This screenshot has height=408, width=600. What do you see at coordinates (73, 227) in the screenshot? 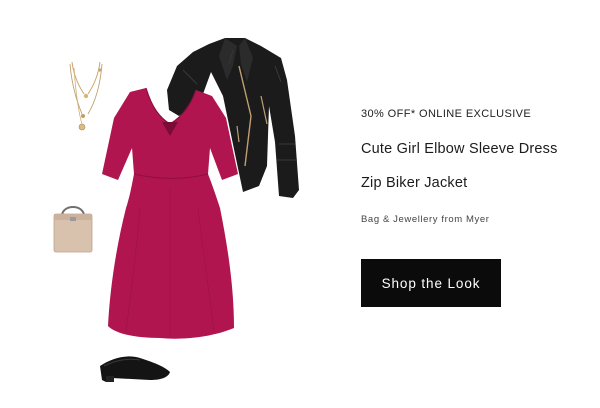
I see `bag-image` at bounding box center [73, 227].